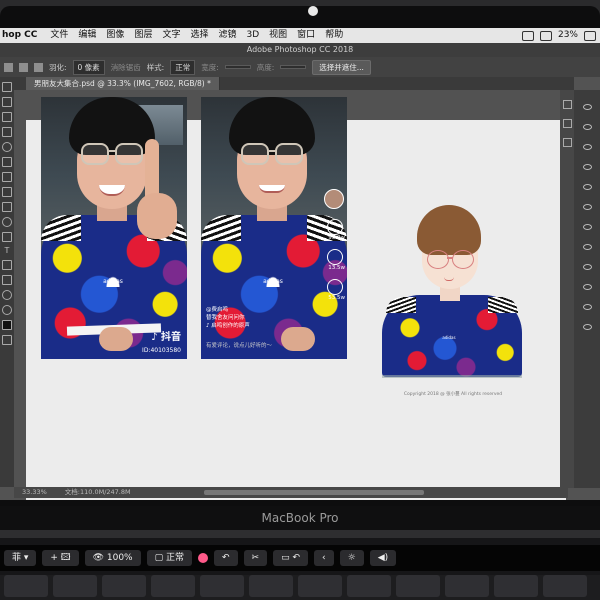 This screenshot has width=600, height=600. What do you see at coordinates (567, 104) in the screenshot?
I see `history-panel-icon` at bounding box center [567, 104].